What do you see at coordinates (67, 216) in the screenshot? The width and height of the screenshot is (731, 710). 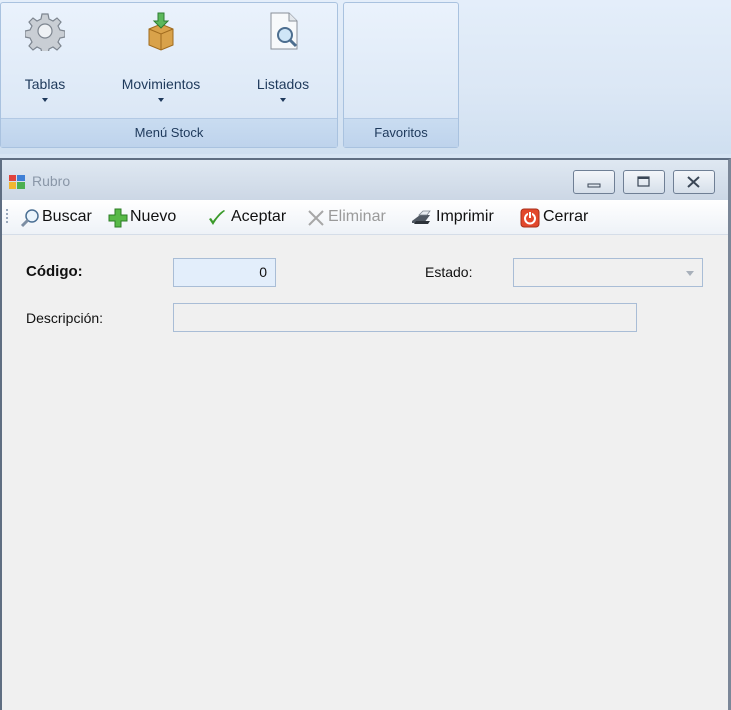 I see `buscar-label: Buscar` at bounding box center [67, 216].